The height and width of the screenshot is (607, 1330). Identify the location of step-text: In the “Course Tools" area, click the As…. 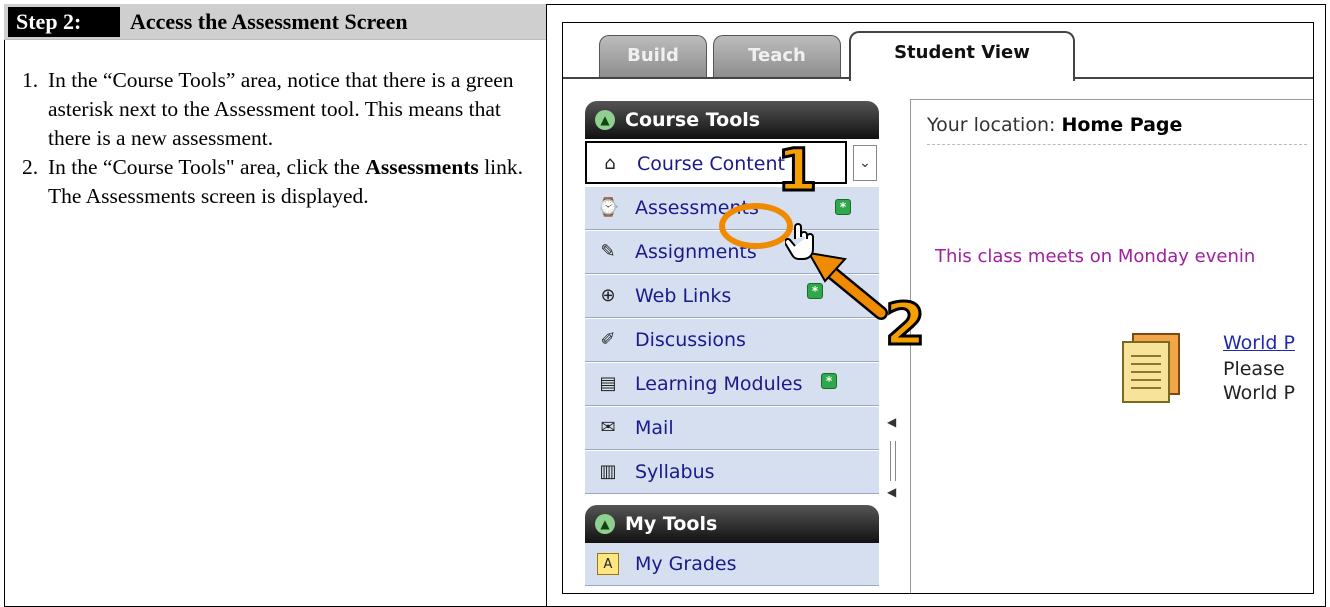
(290, 182).